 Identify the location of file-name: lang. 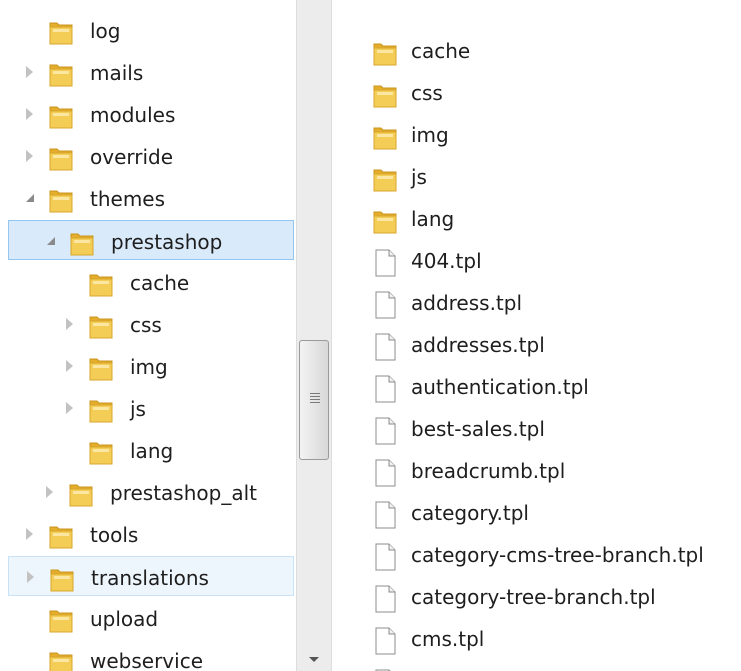
(433, 219).